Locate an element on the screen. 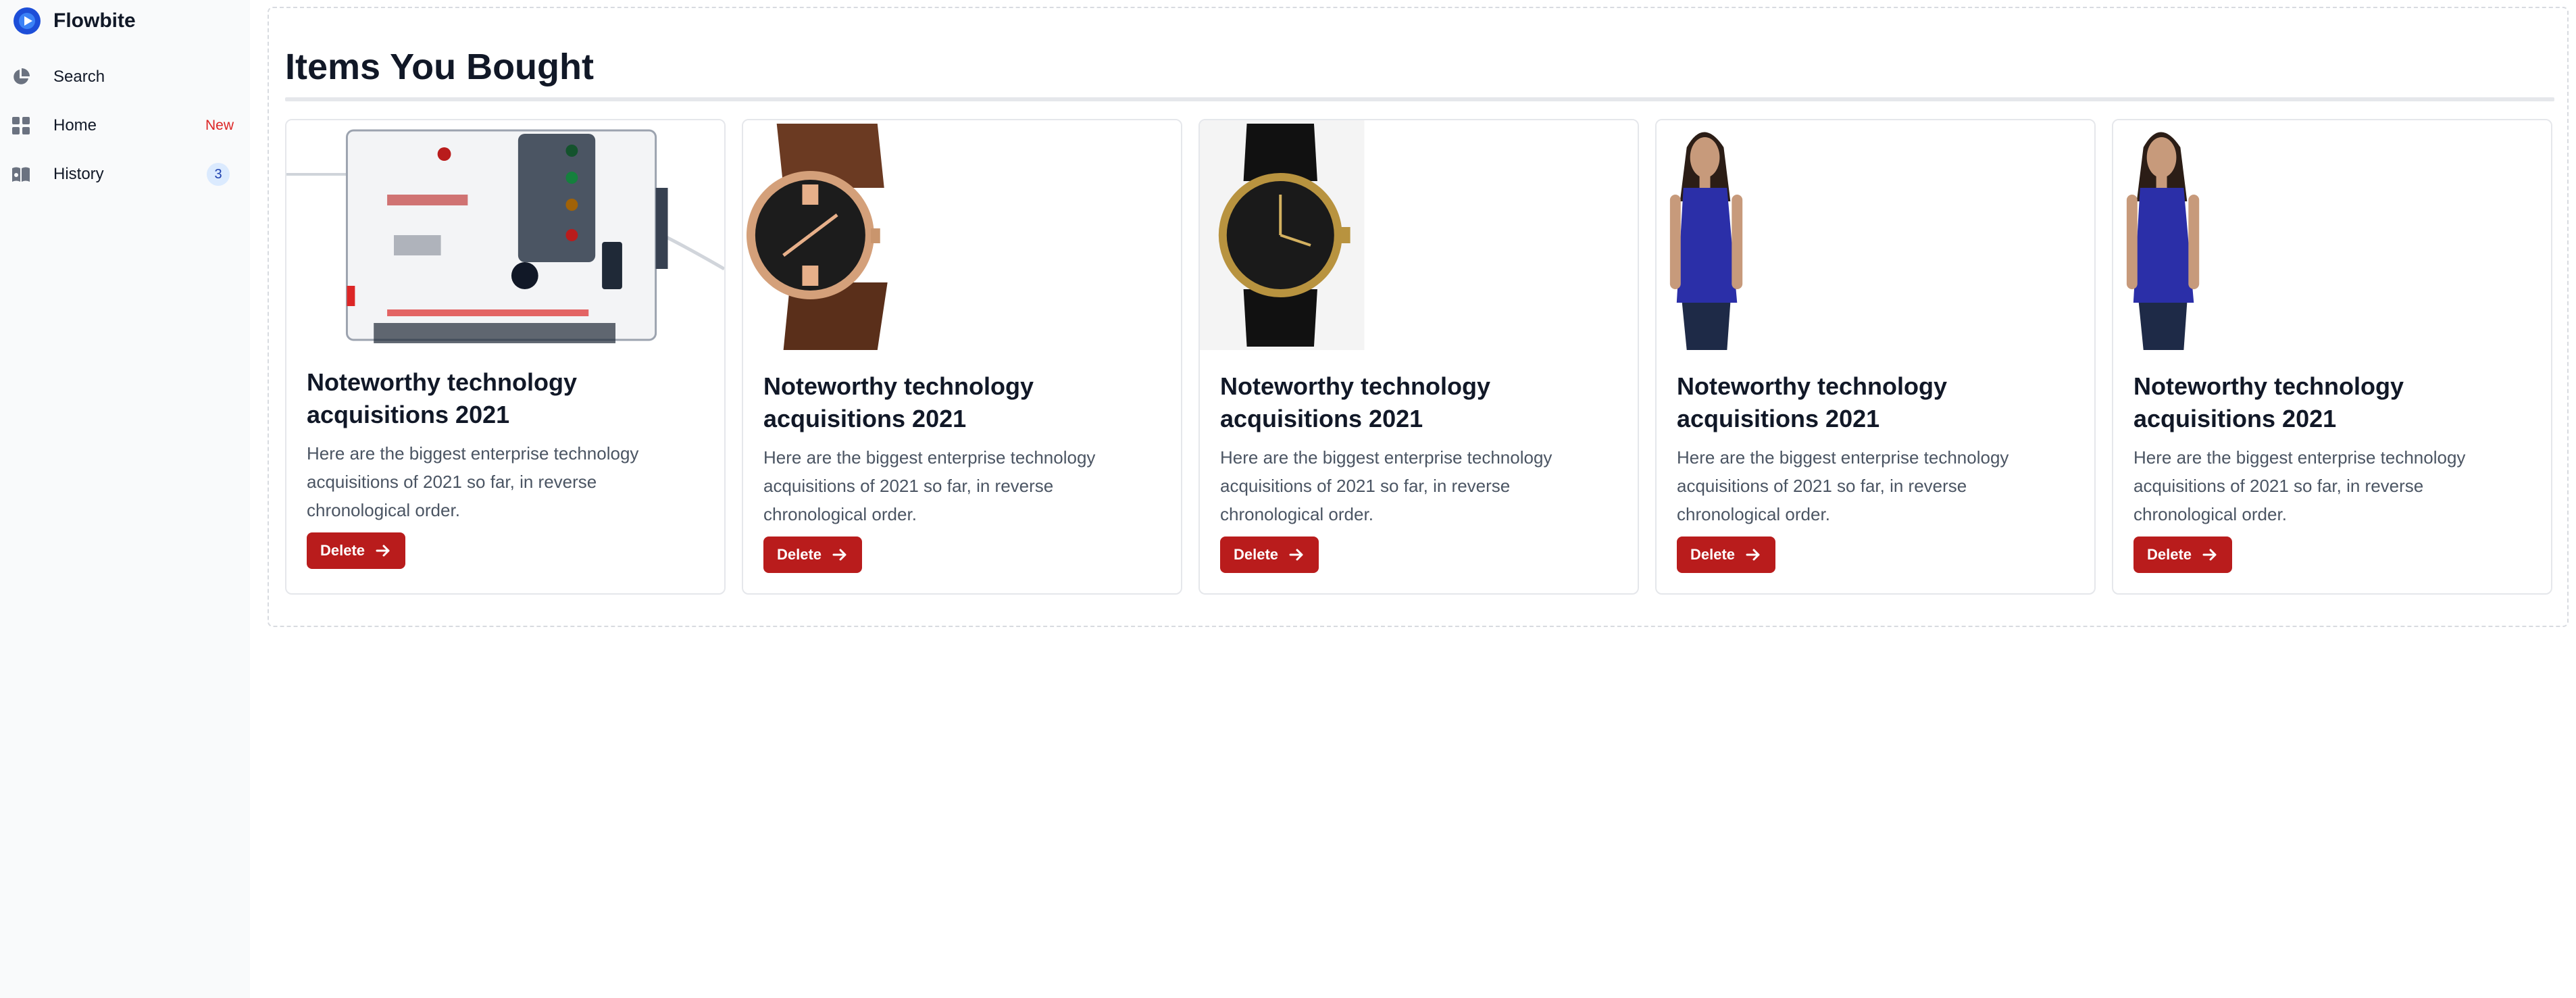  product-image-black-wristwatch is located at coordinates (1419, 235).